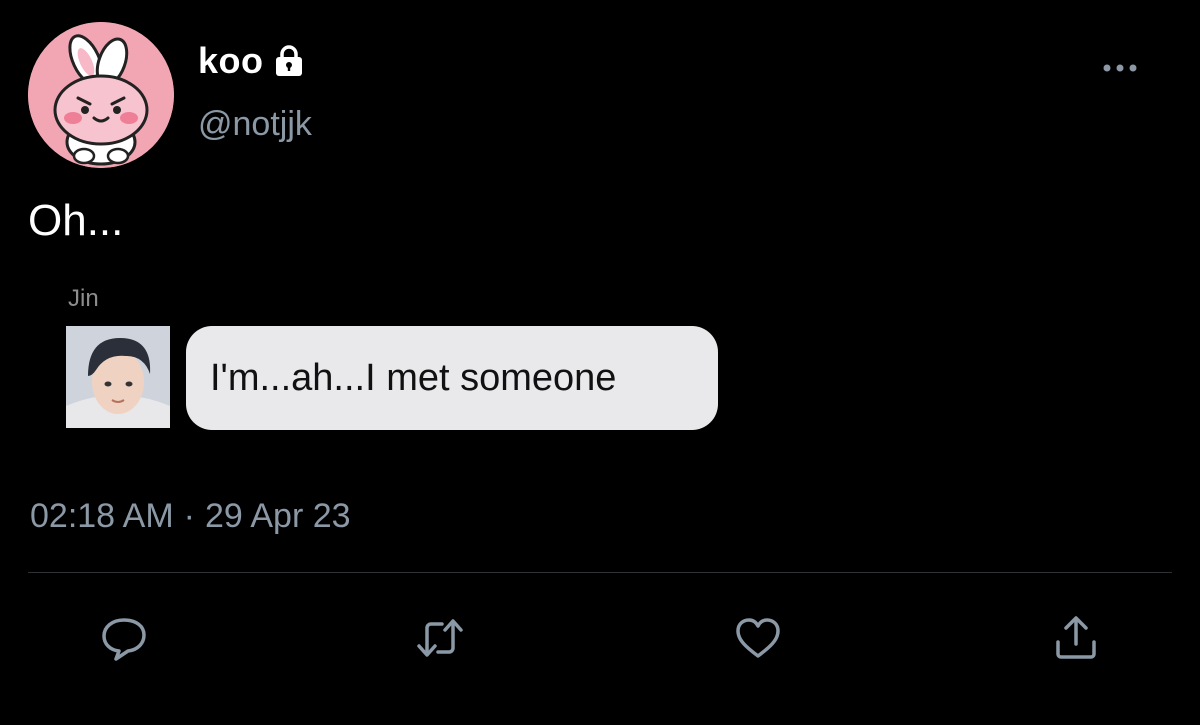 The width and height of the screenshot is (1200, 725). What do you see at coordinates (600, 640) in the screenshot?
I see `action-bar` at bounding box center [600, 640].